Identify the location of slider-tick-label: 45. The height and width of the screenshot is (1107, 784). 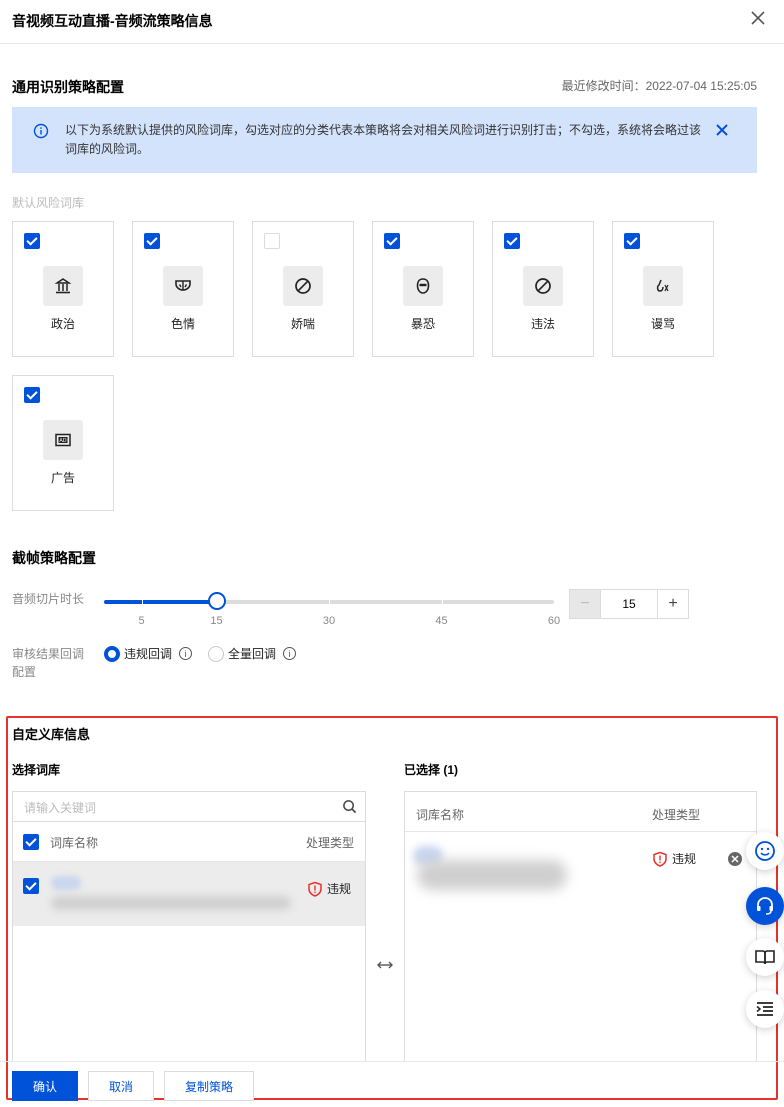
(441, 621).